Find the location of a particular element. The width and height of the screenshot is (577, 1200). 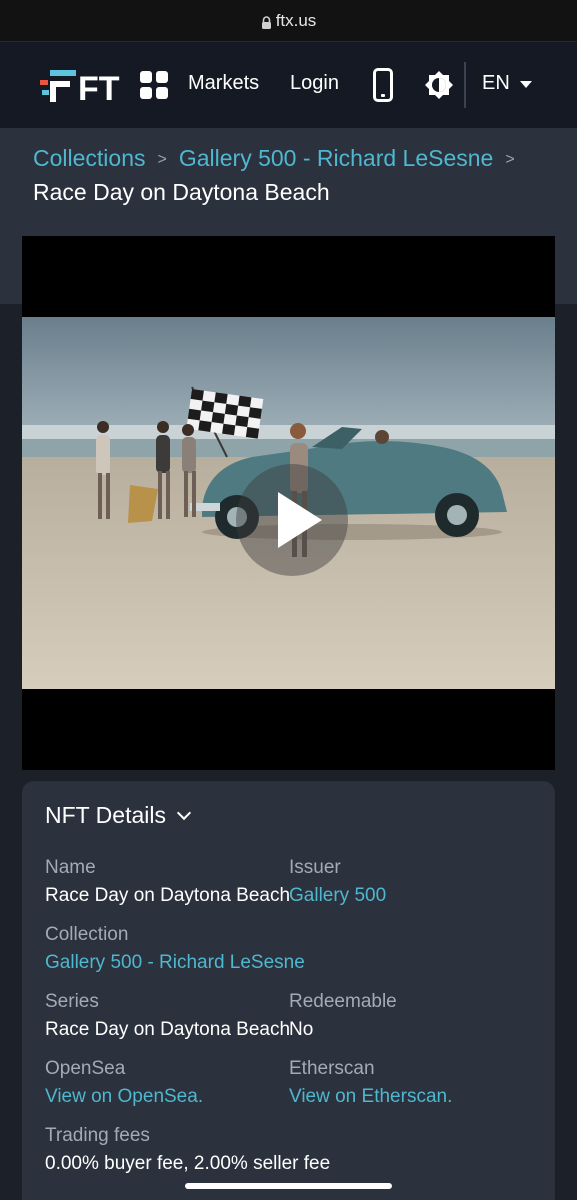

nft-details-title: NFT Details is located at coordinates (105, 815).